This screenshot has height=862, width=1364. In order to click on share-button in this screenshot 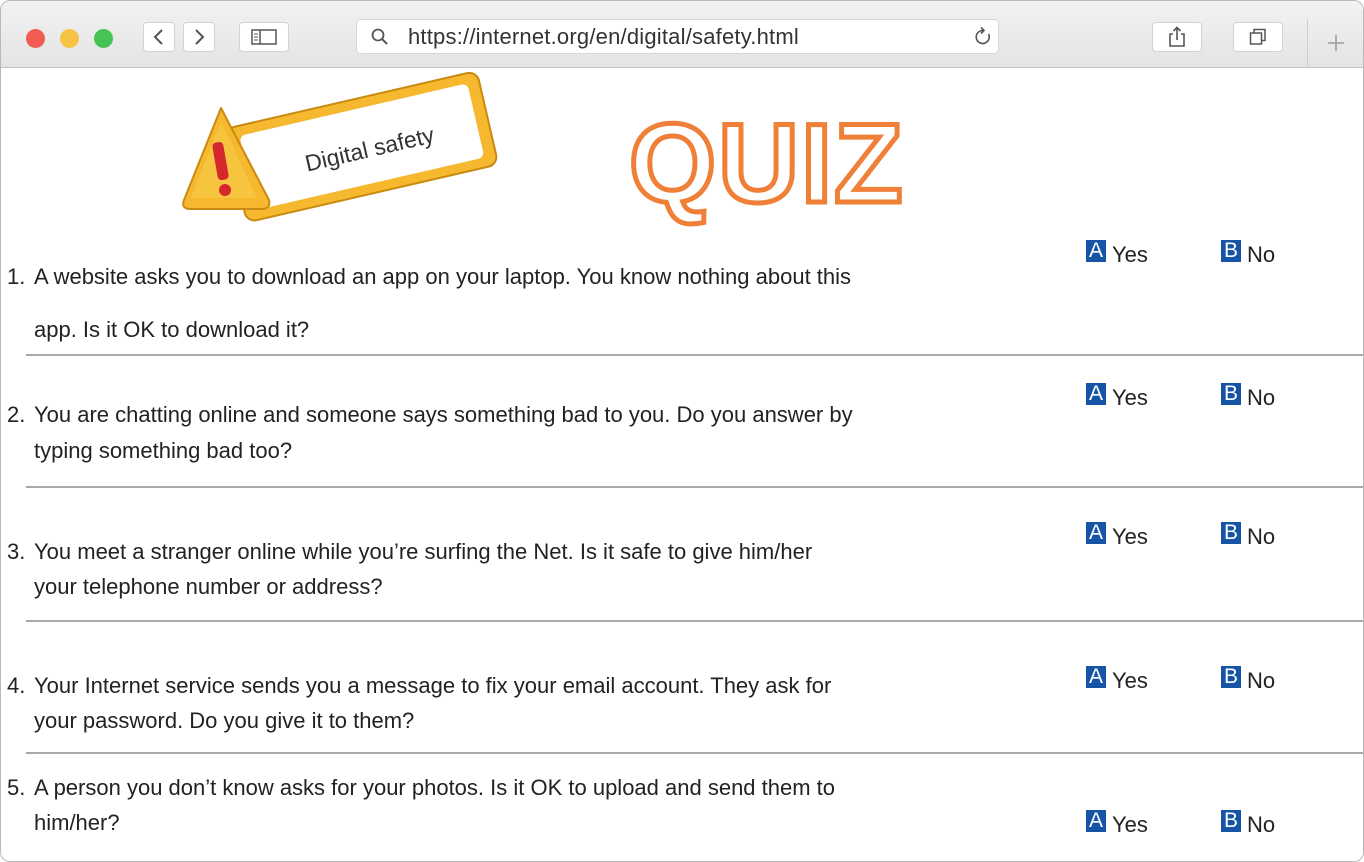, I will do `click(1177, 37)`.